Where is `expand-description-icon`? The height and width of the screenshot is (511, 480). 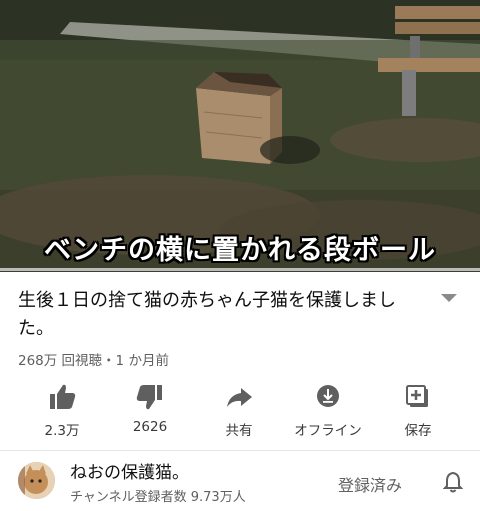
expand-description-icon is located at coordinates (449, 298).